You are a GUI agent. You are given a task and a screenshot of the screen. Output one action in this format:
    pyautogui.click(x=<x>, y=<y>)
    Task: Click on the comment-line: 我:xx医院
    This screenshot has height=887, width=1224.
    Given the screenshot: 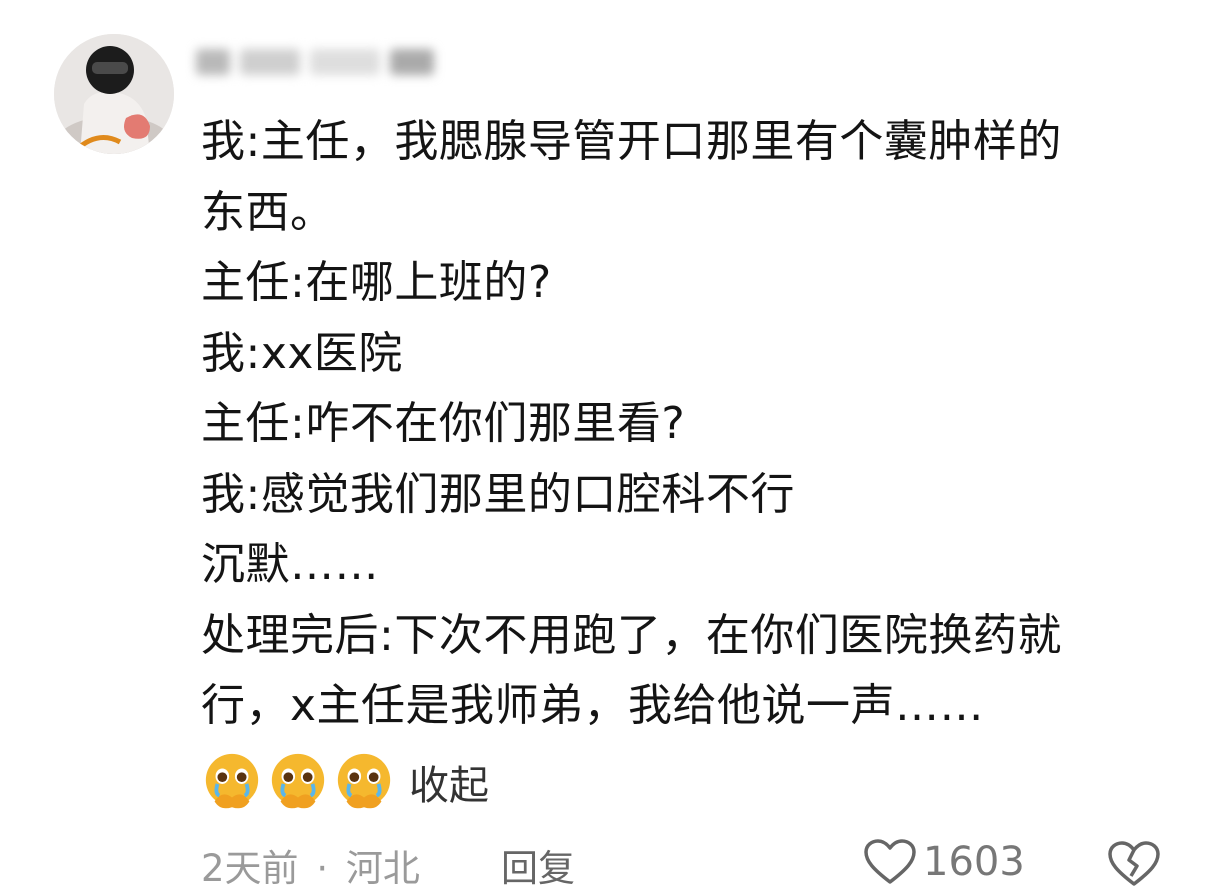 What is the action you would take?
    pyautogui.click(x=302, y=353)
    